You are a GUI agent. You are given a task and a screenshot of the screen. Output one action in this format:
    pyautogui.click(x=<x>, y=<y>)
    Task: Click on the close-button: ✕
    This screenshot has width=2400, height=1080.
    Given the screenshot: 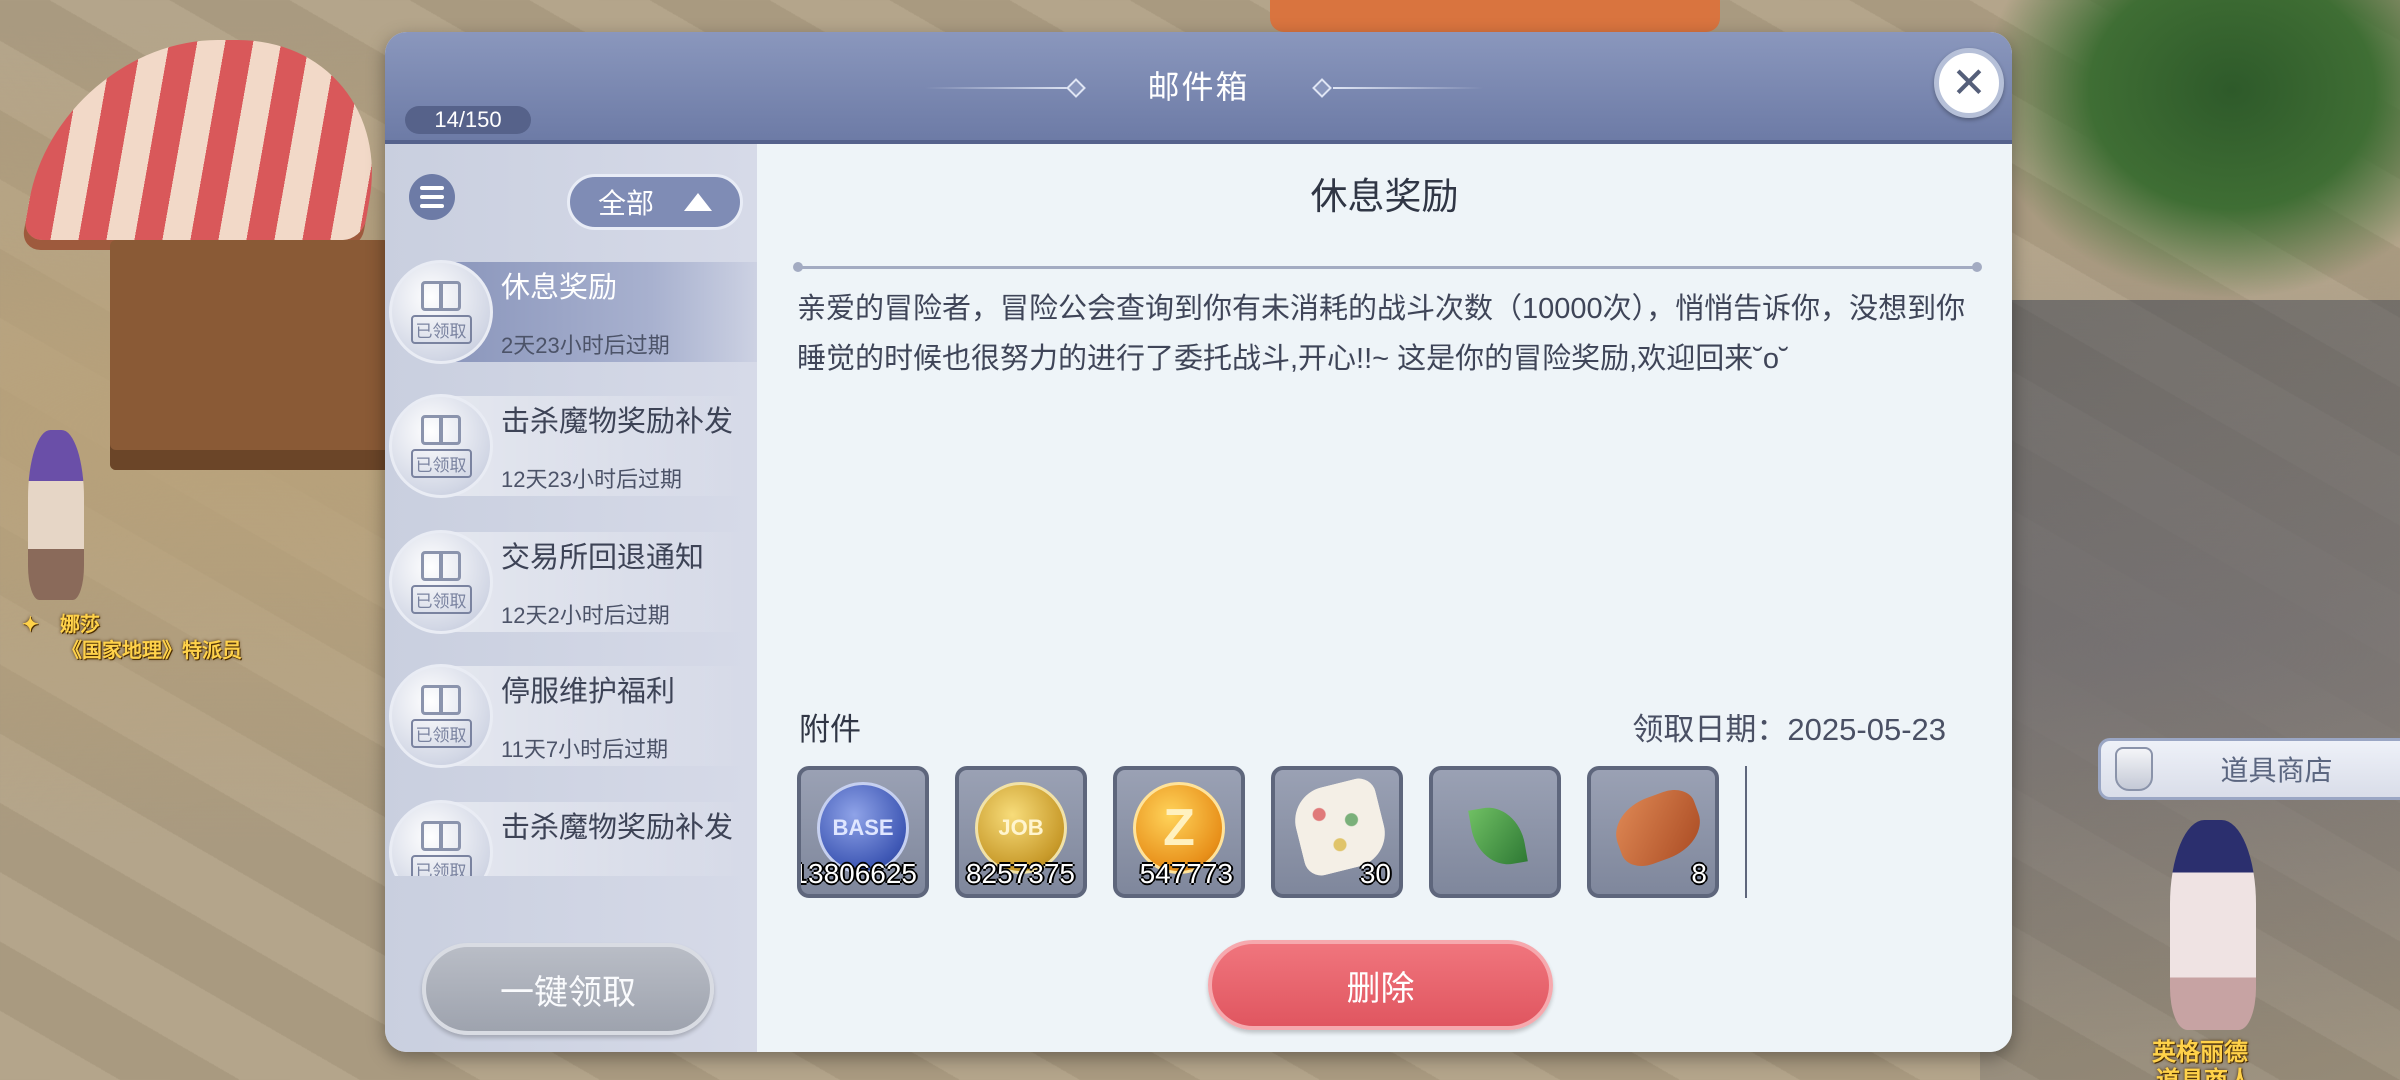 What is the action you would take?
    pyautogui.click(x=1969, y=83)
    